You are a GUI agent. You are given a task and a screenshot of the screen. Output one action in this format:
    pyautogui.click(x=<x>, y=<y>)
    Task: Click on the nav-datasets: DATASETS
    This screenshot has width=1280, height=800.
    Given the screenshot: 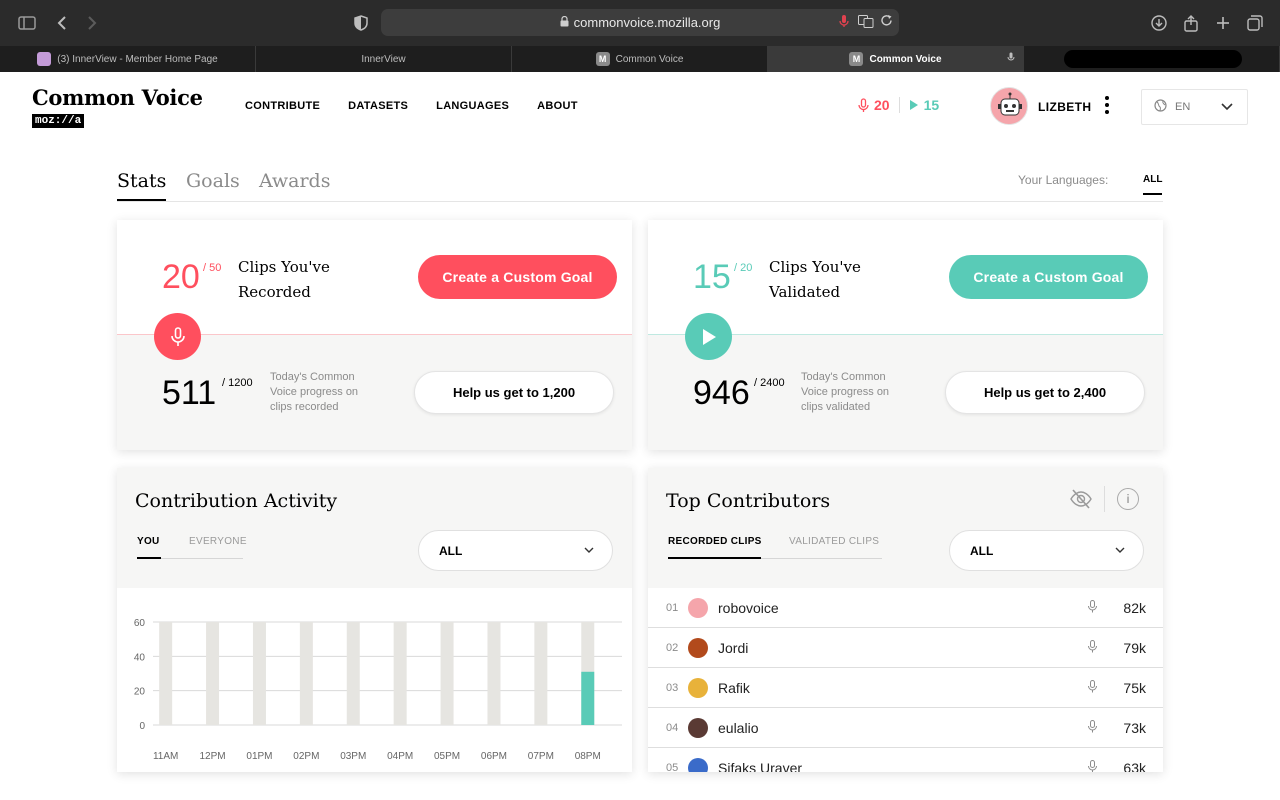 What is the action you would take?
    pyautogui.click(x=378, y=106)
    